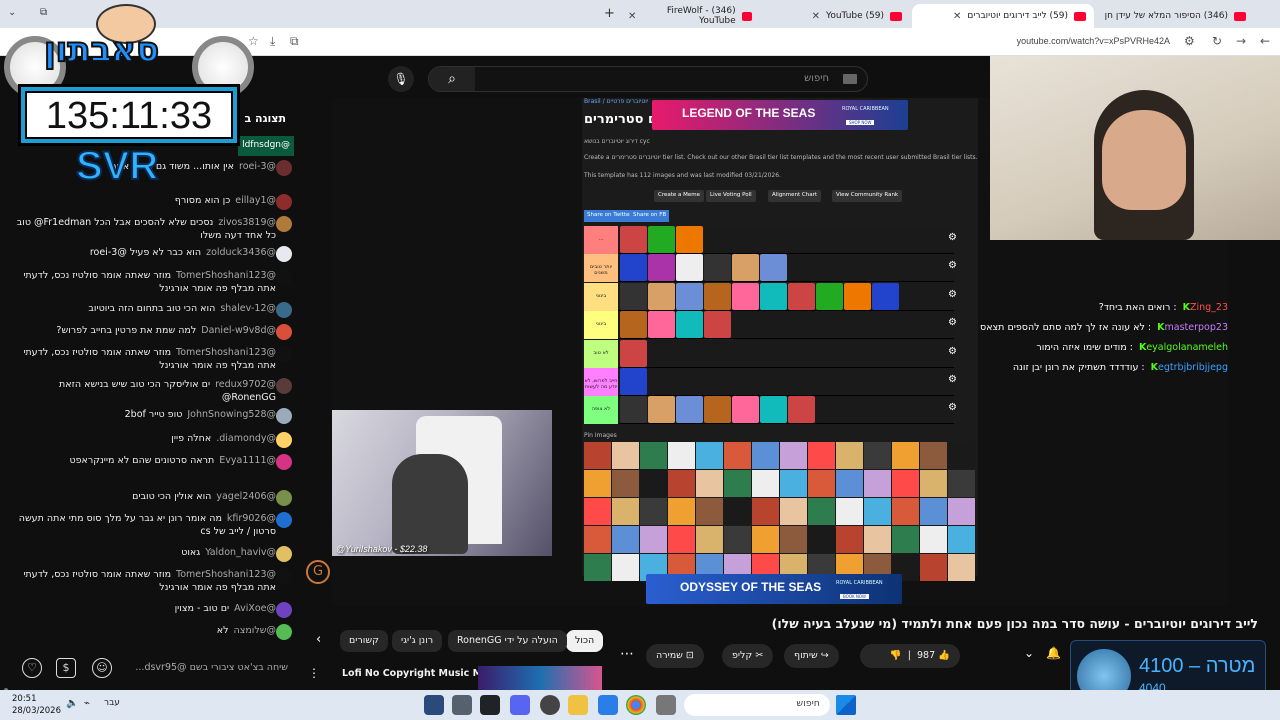 Image resolution: width=1280 pixels, height=720 pixels. What do you see at coordinates (540, 678) in the screenshot?
I see `recommended-thumbnail` at bounding box center [540, 678].